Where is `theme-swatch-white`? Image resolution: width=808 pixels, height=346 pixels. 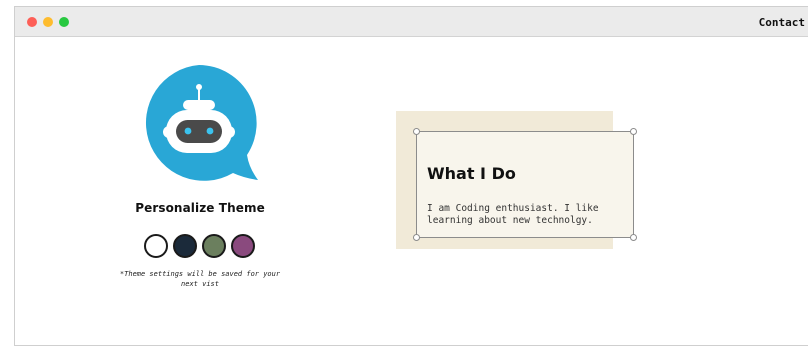
theme-swatch-white is located at coordinates (156, 246).